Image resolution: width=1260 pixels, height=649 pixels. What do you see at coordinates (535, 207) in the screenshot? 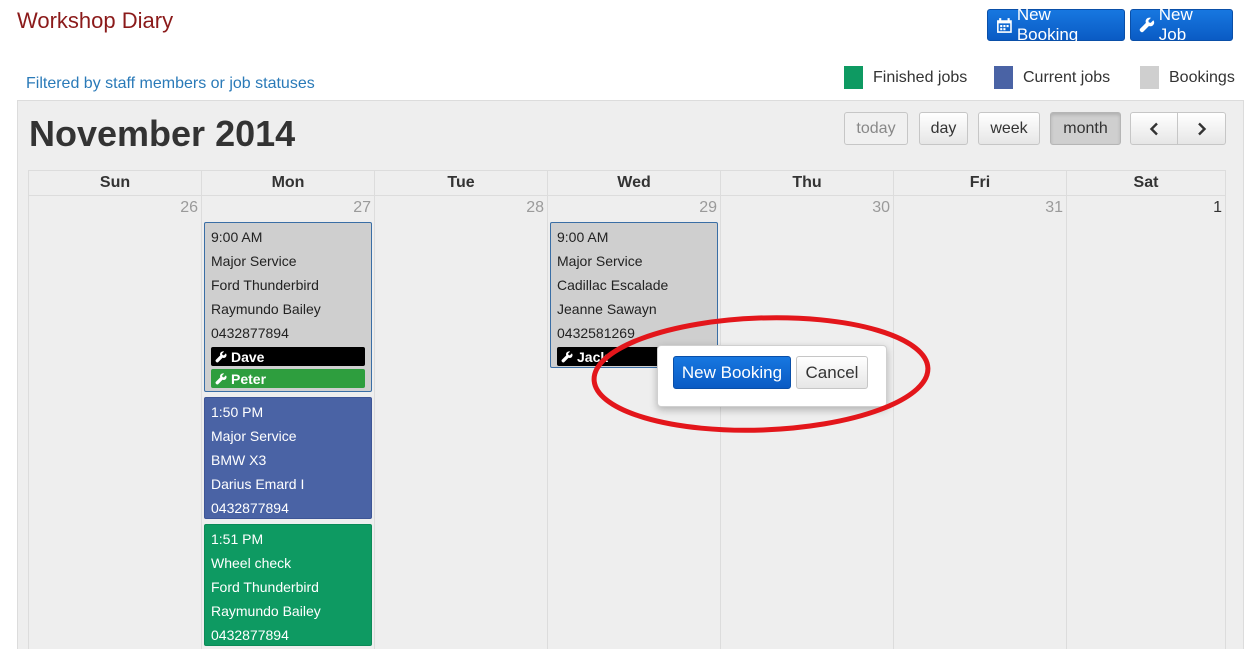
I see `day-number: 28` at bounding box center [535, 207].